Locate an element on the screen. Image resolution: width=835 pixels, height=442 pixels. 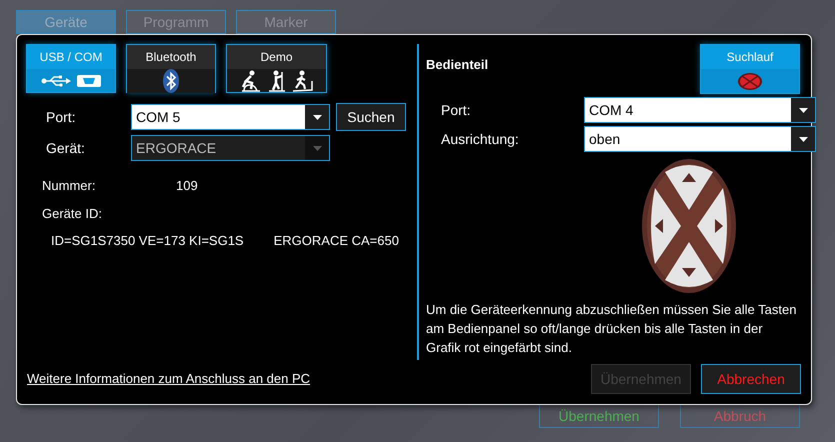
number-label: Nummer: is located at coordinates (69, 185).